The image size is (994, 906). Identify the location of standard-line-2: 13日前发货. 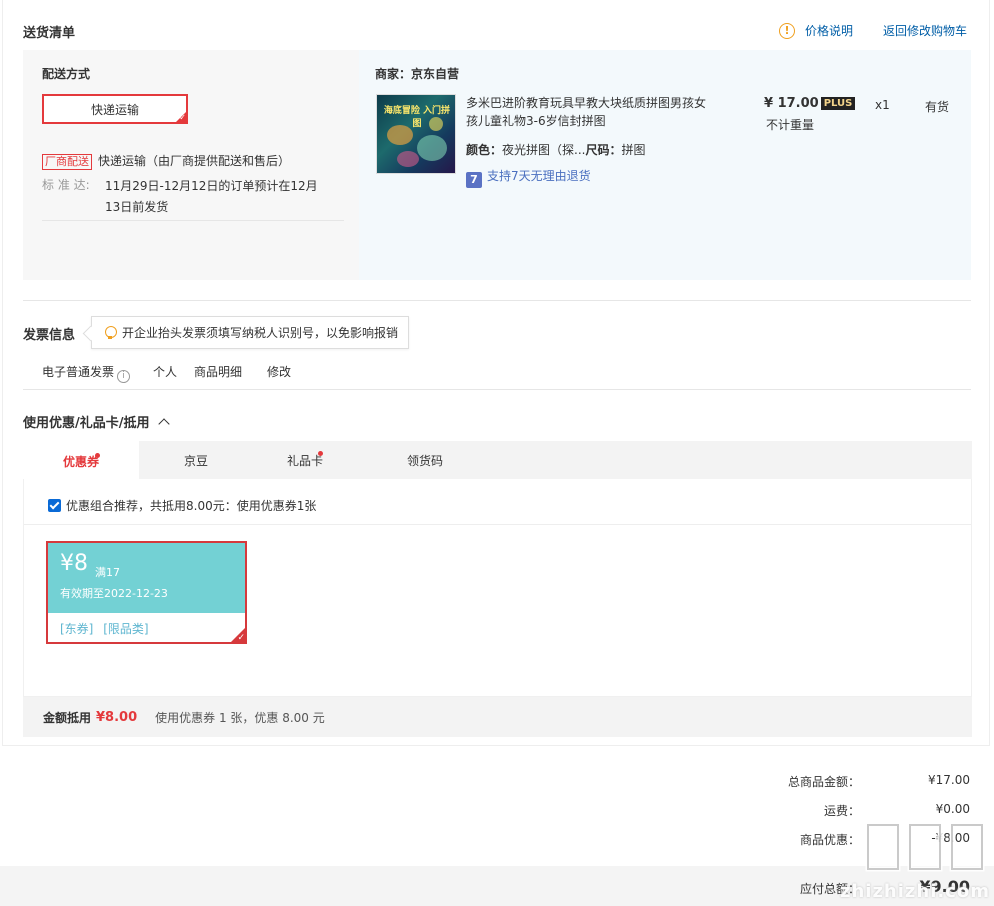
(137, 207).